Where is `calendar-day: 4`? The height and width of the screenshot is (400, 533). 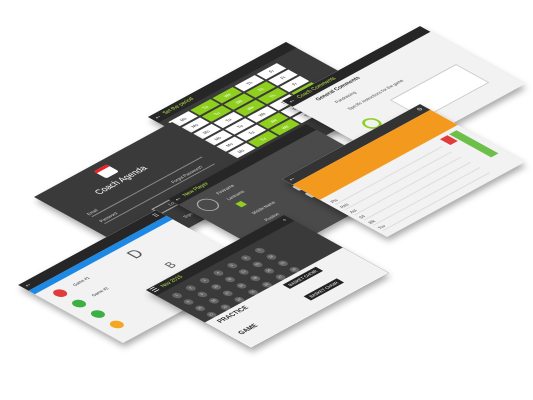 calendar-day: 4 is located at coordinates (218, 273).